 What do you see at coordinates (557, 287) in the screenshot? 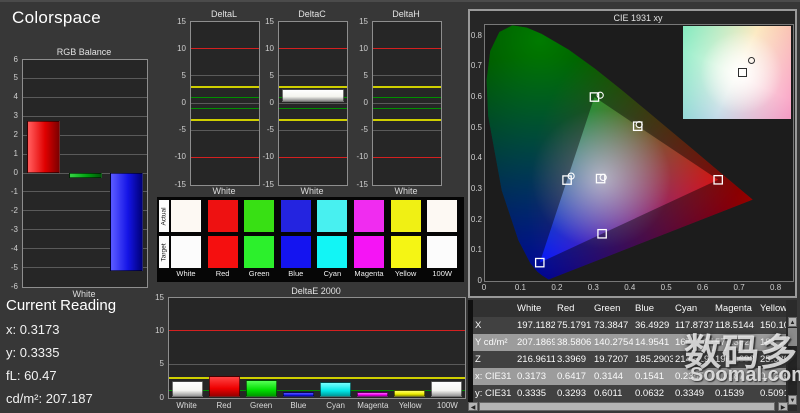
I see `cie-x-tick-label: 0.2` at bounding box center [557, 287].